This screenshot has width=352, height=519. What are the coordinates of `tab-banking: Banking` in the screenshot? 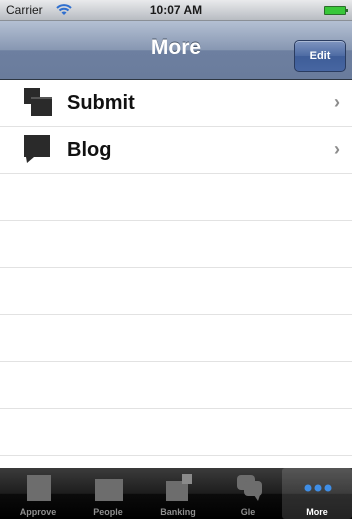 It's located at (178, 493).